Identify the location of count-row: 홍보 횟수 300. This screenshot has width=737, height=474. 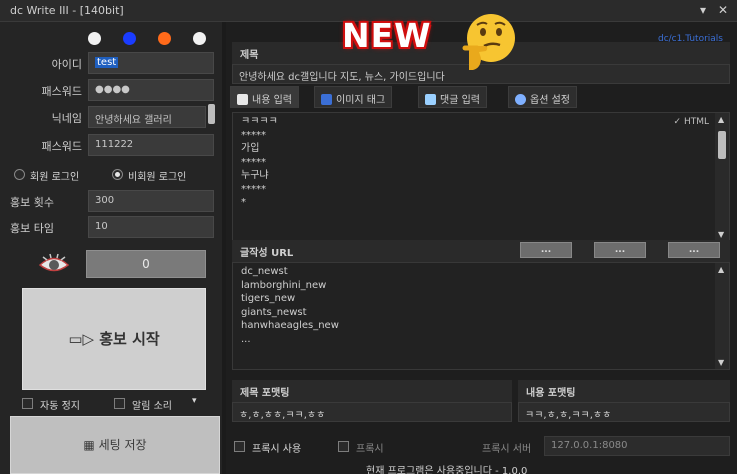
(110, 201).